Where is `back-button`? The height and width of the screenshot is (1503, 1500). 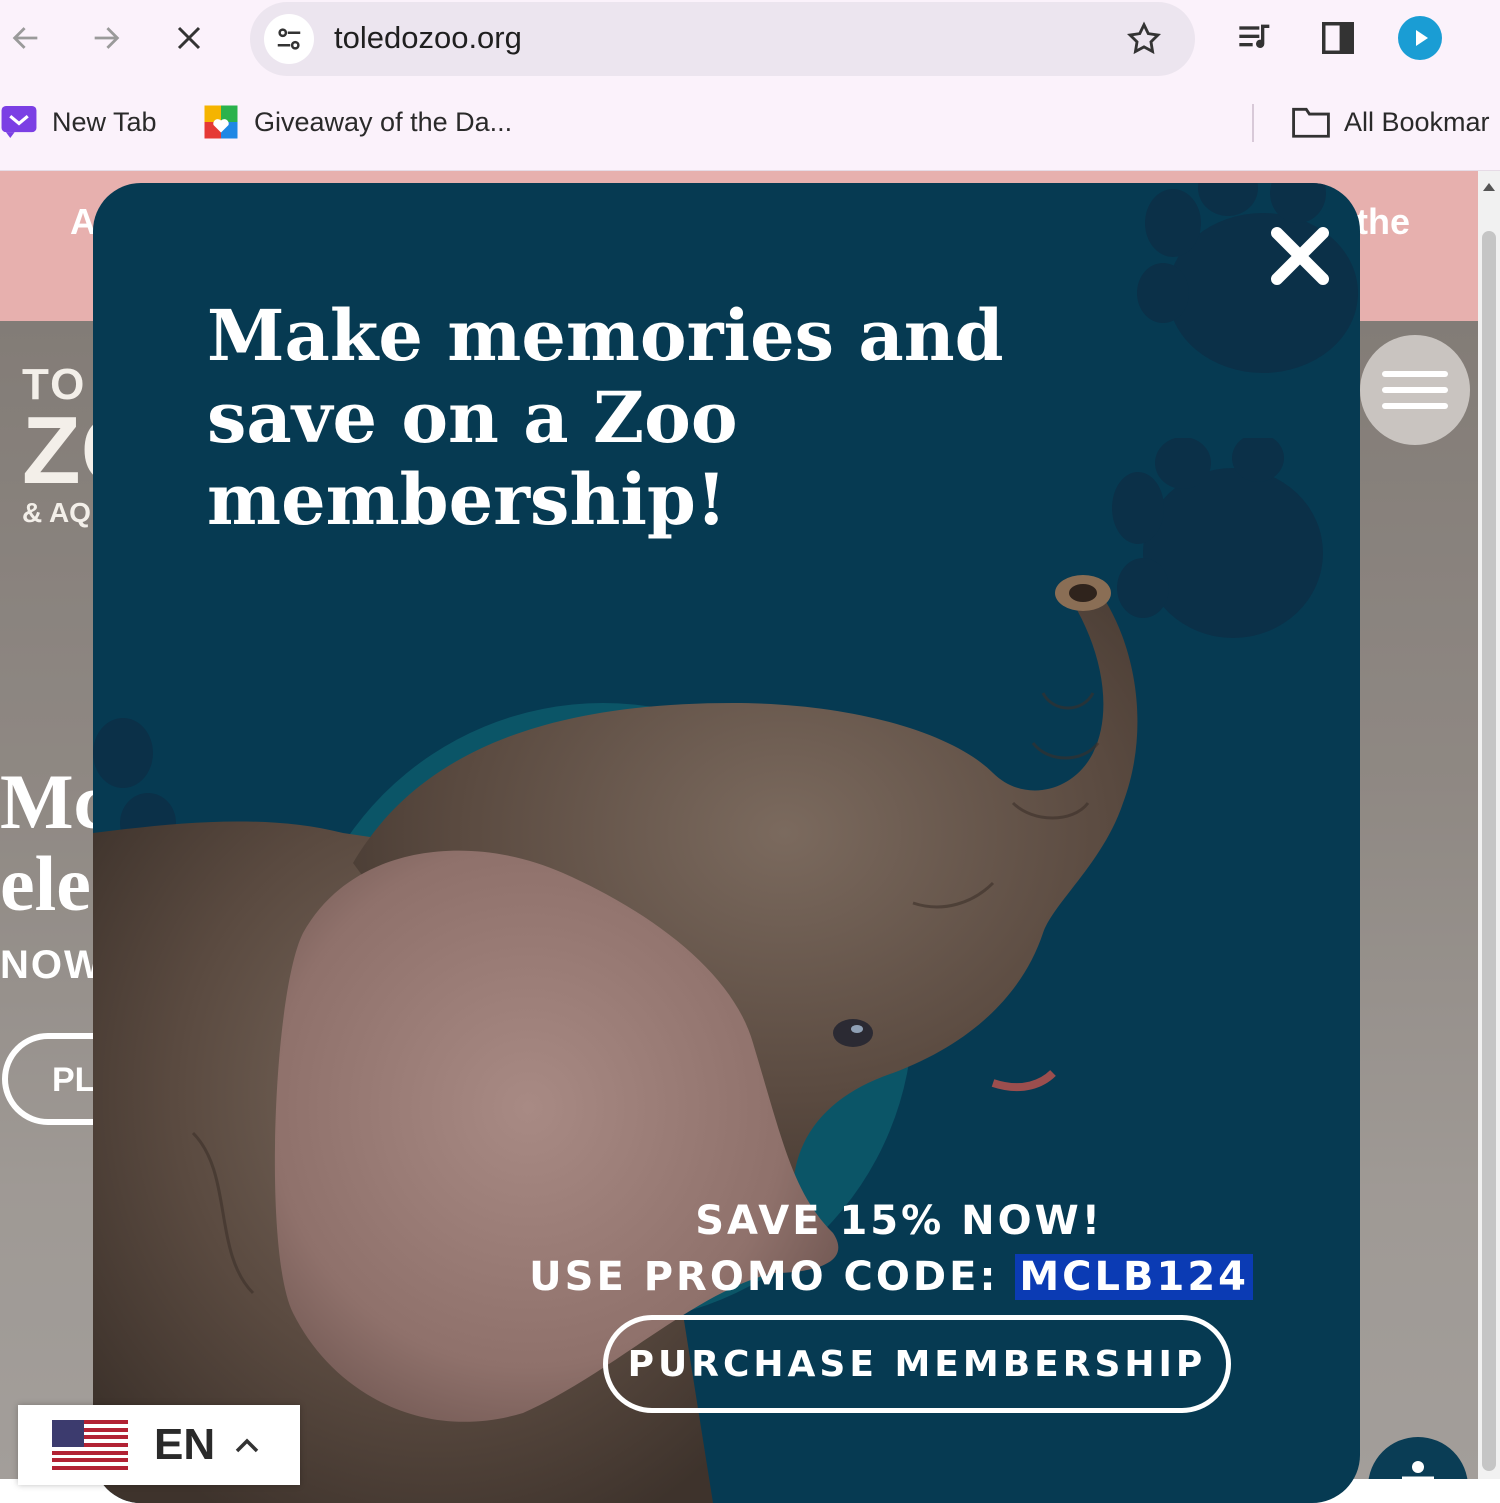
back-button is located at coordinates (26, 38).